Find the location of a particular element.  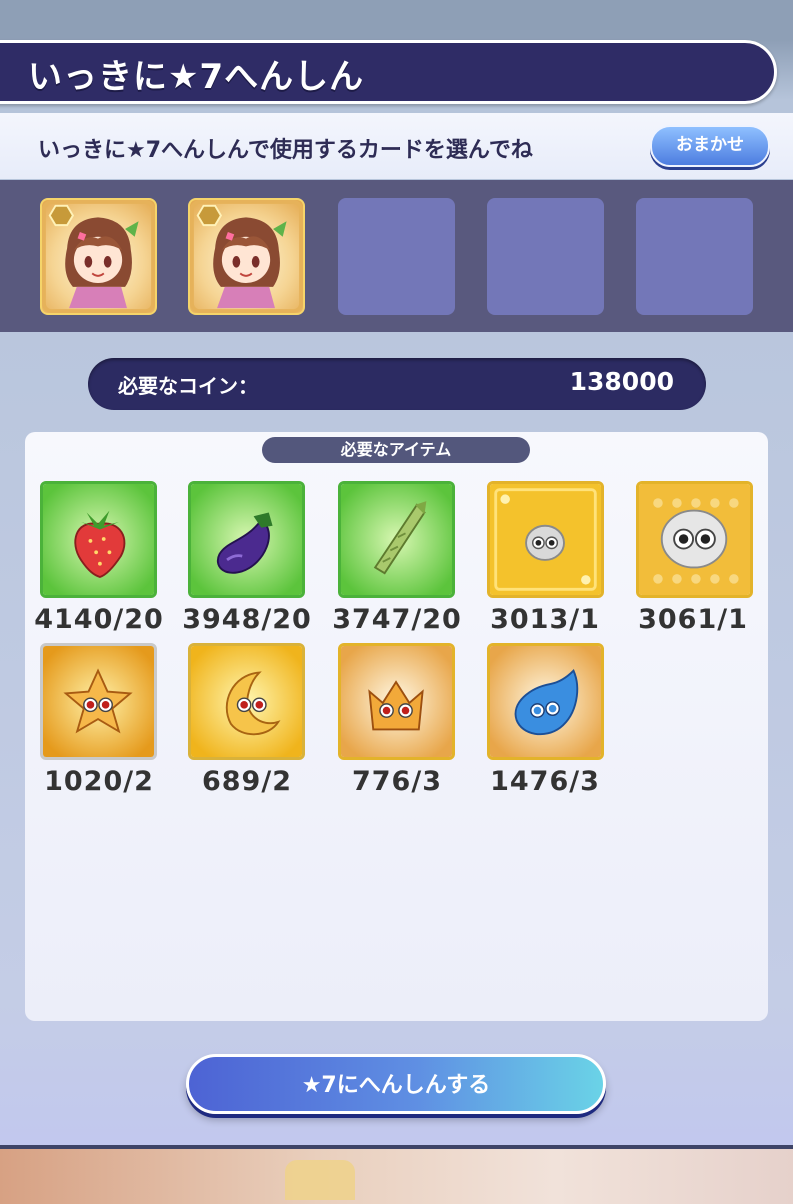

moon-puyo-icon is located at coordinates (246, 701).